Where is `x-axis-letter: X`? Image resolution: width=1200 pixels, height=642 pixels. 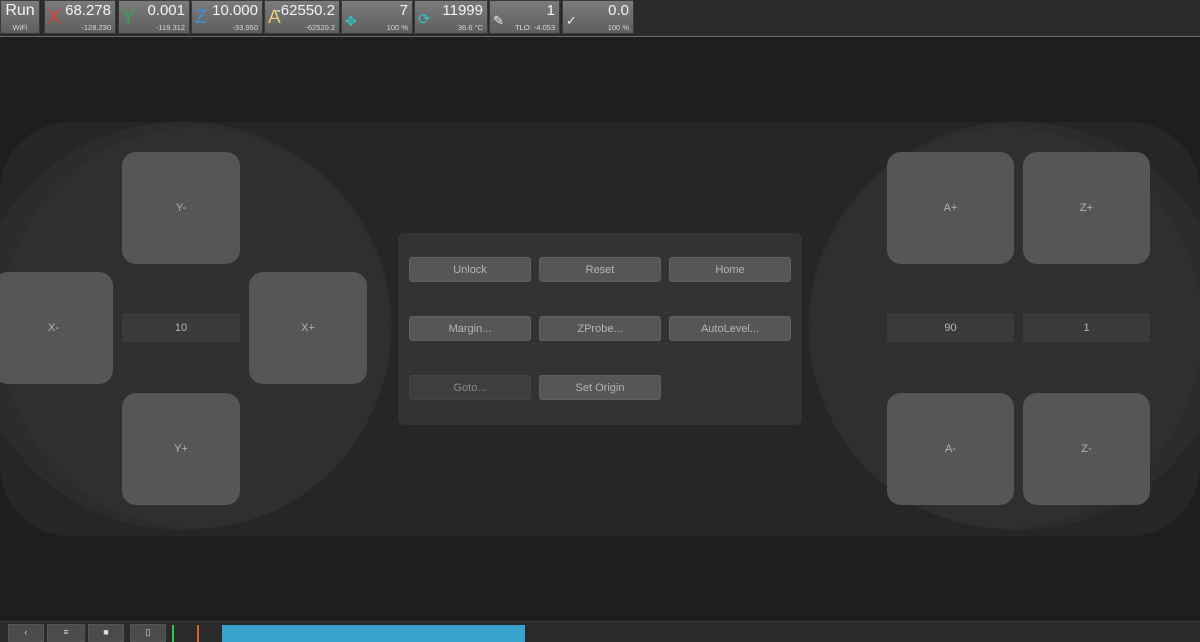
x-axis-letter: X is located at coordinates (54, 17).